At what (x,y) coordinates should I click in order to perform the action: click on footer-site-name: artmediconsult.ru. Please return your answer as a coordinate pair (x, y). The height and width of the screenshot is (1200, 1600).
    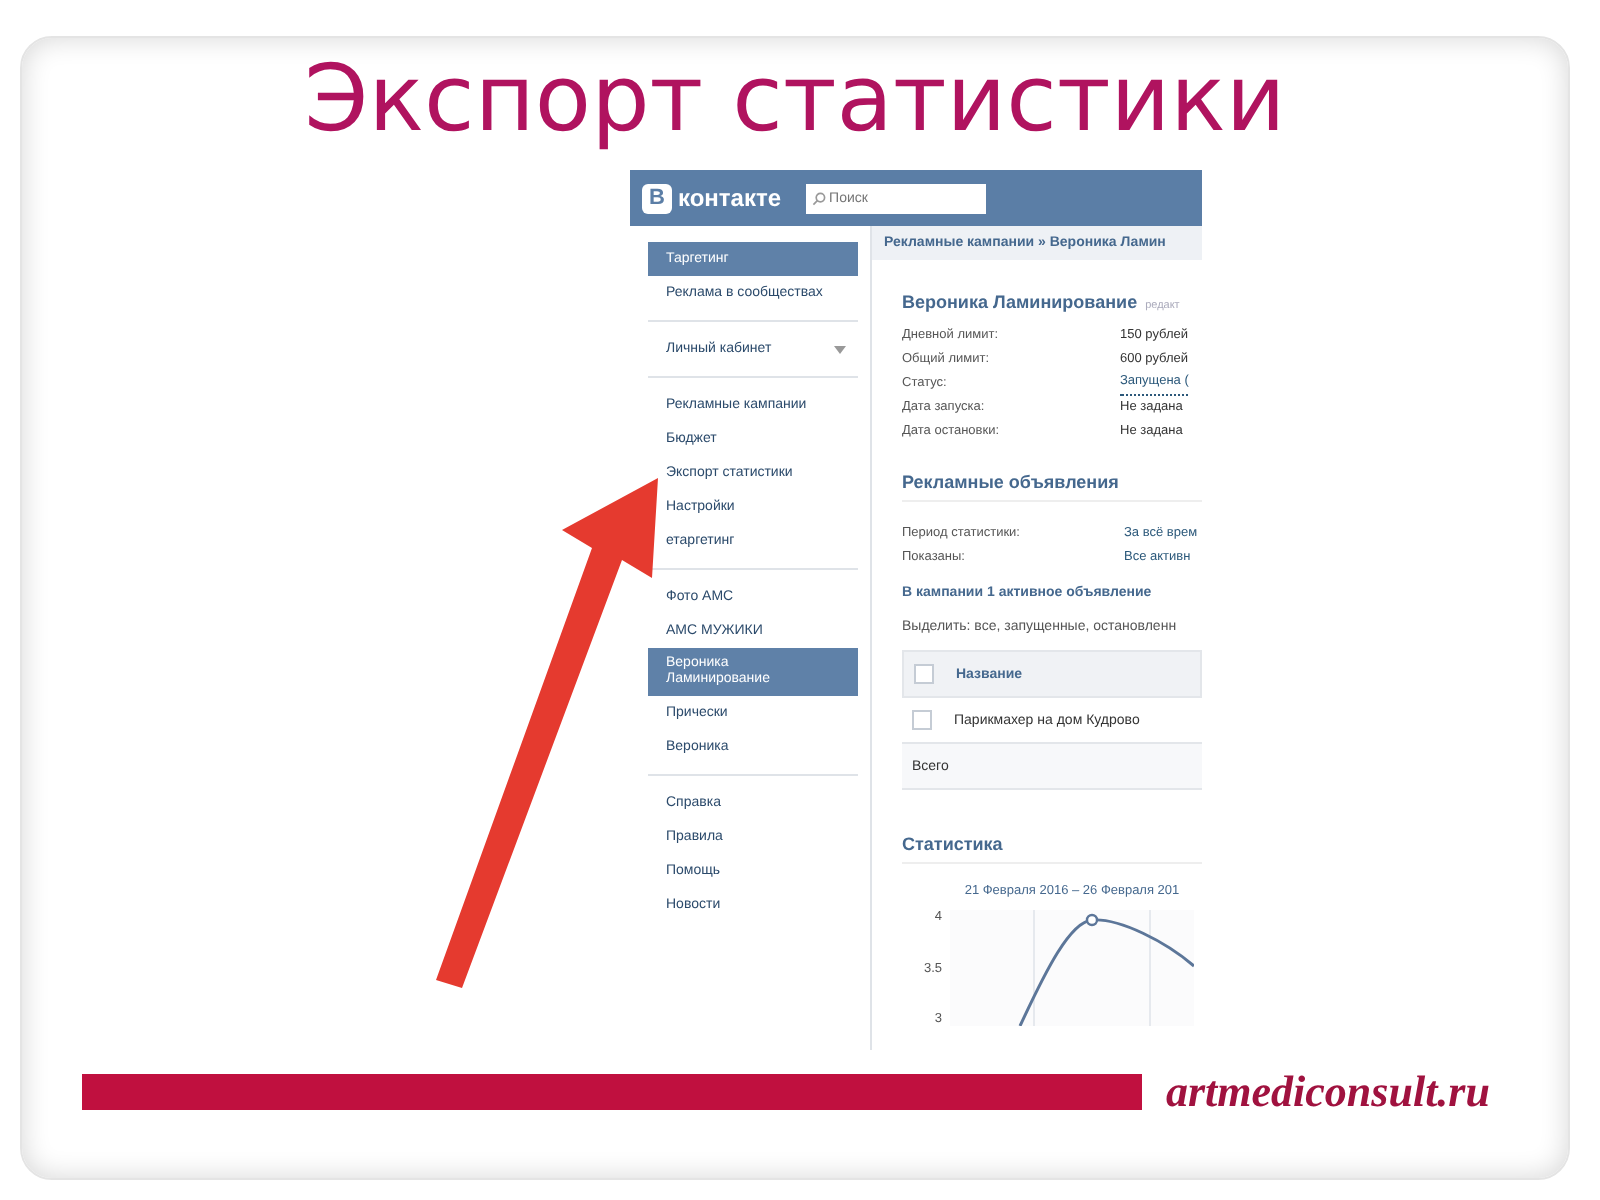
    Looking at the image, I should click on (1328, 1092).